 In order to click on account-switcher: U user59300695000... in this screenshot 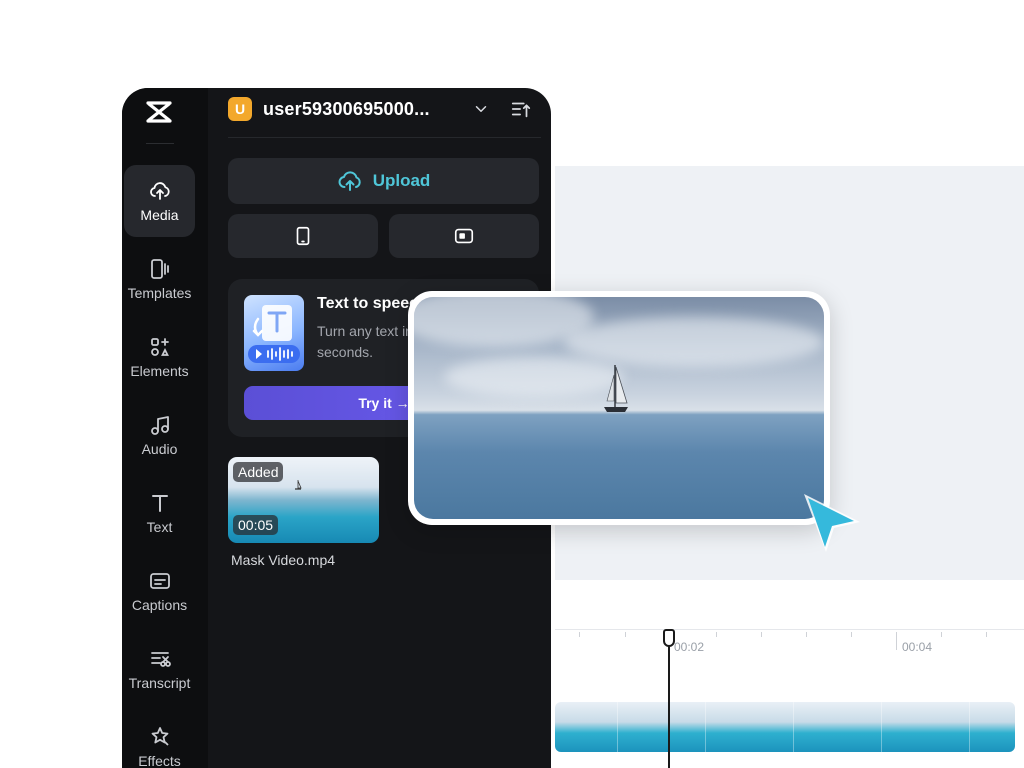, I will do `click(384, 109)`.